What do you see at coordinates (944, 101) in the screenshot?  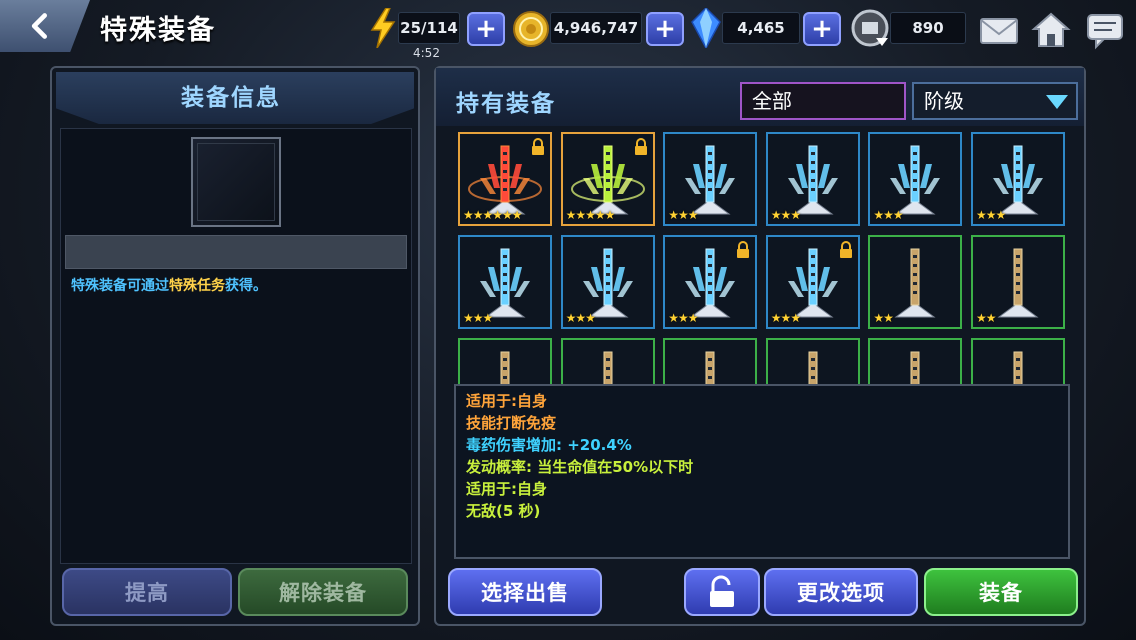 I see `sort-dropdown-value: 阶级` at bounding box center [944, 101].